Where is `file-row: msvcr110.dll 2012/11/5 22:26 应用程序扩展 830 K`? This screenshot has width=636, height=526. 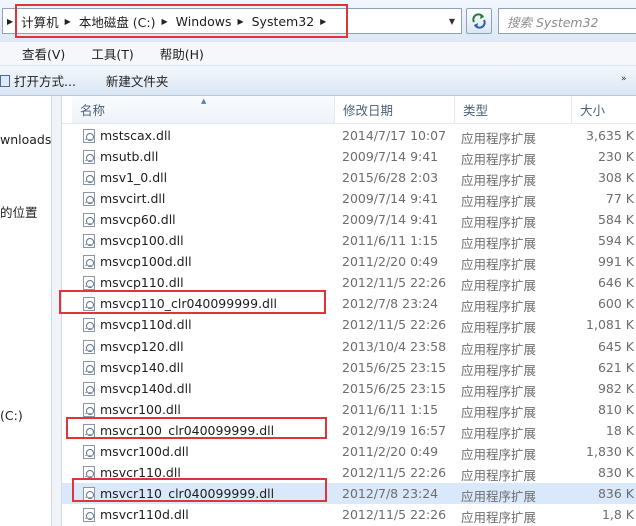
file-row: msvcr110.dll 2012/11/5 22:26 应用程序扩展 830 K is located at coordinates (349, 472).